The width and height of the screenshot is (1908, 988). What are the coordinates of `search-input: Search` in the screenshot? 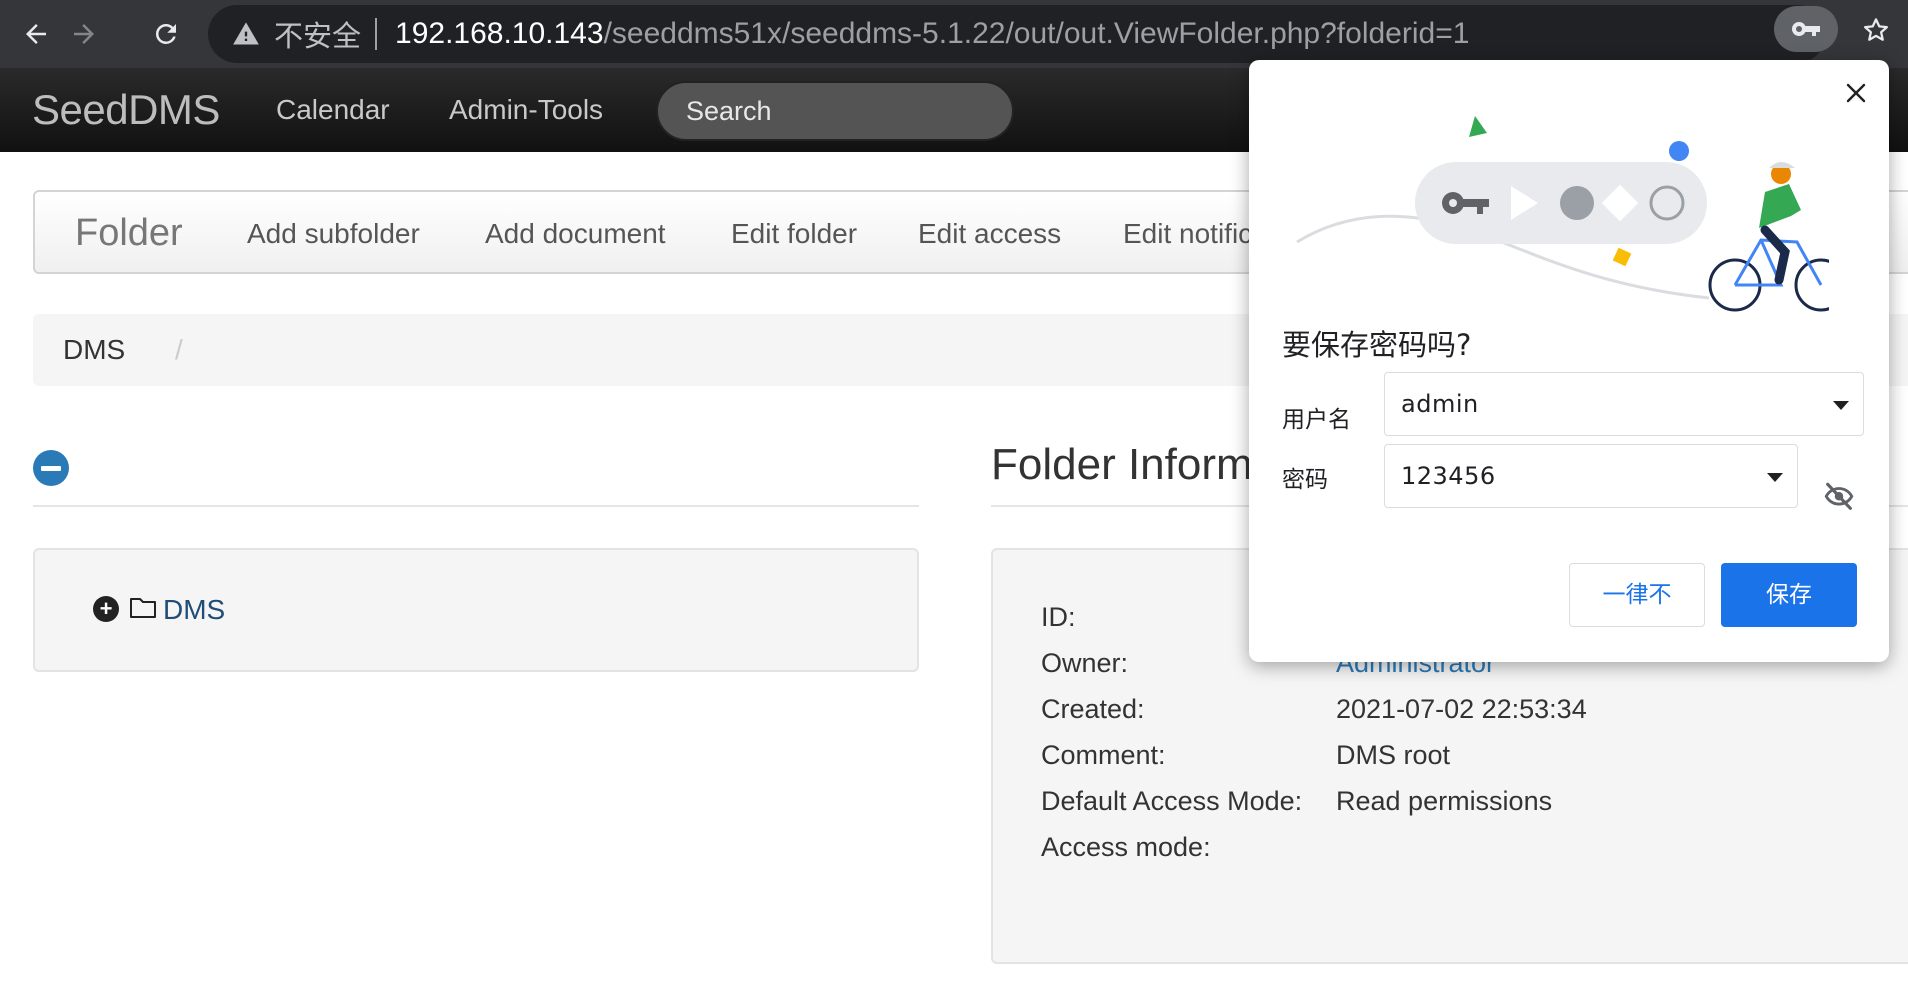 It's located at (835, 111).